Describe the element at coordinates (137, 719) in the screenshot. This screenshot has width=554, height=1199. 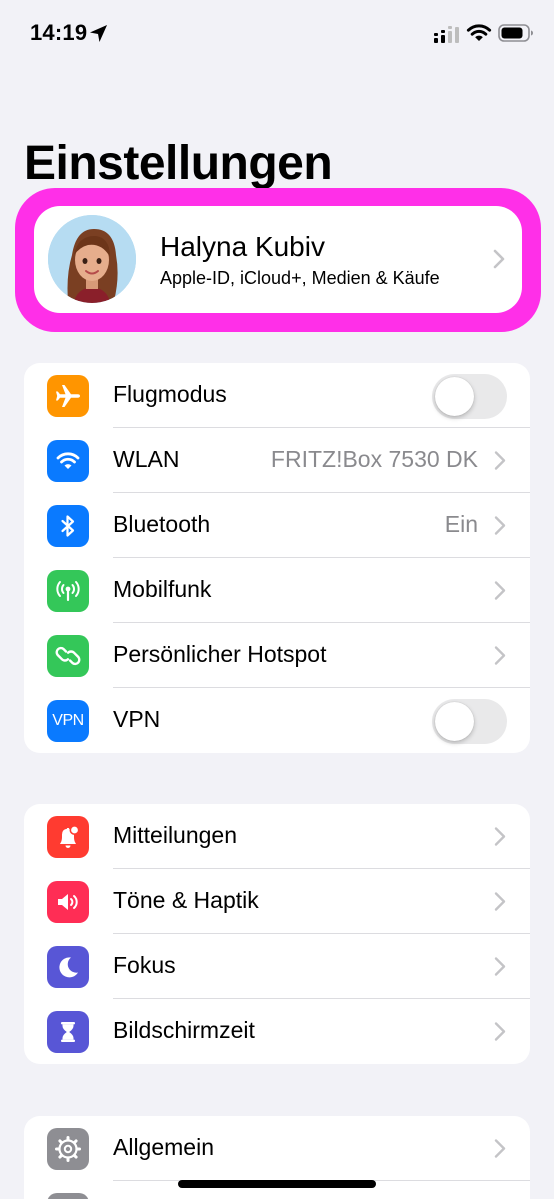
I see `row-label: VPN` at that location.